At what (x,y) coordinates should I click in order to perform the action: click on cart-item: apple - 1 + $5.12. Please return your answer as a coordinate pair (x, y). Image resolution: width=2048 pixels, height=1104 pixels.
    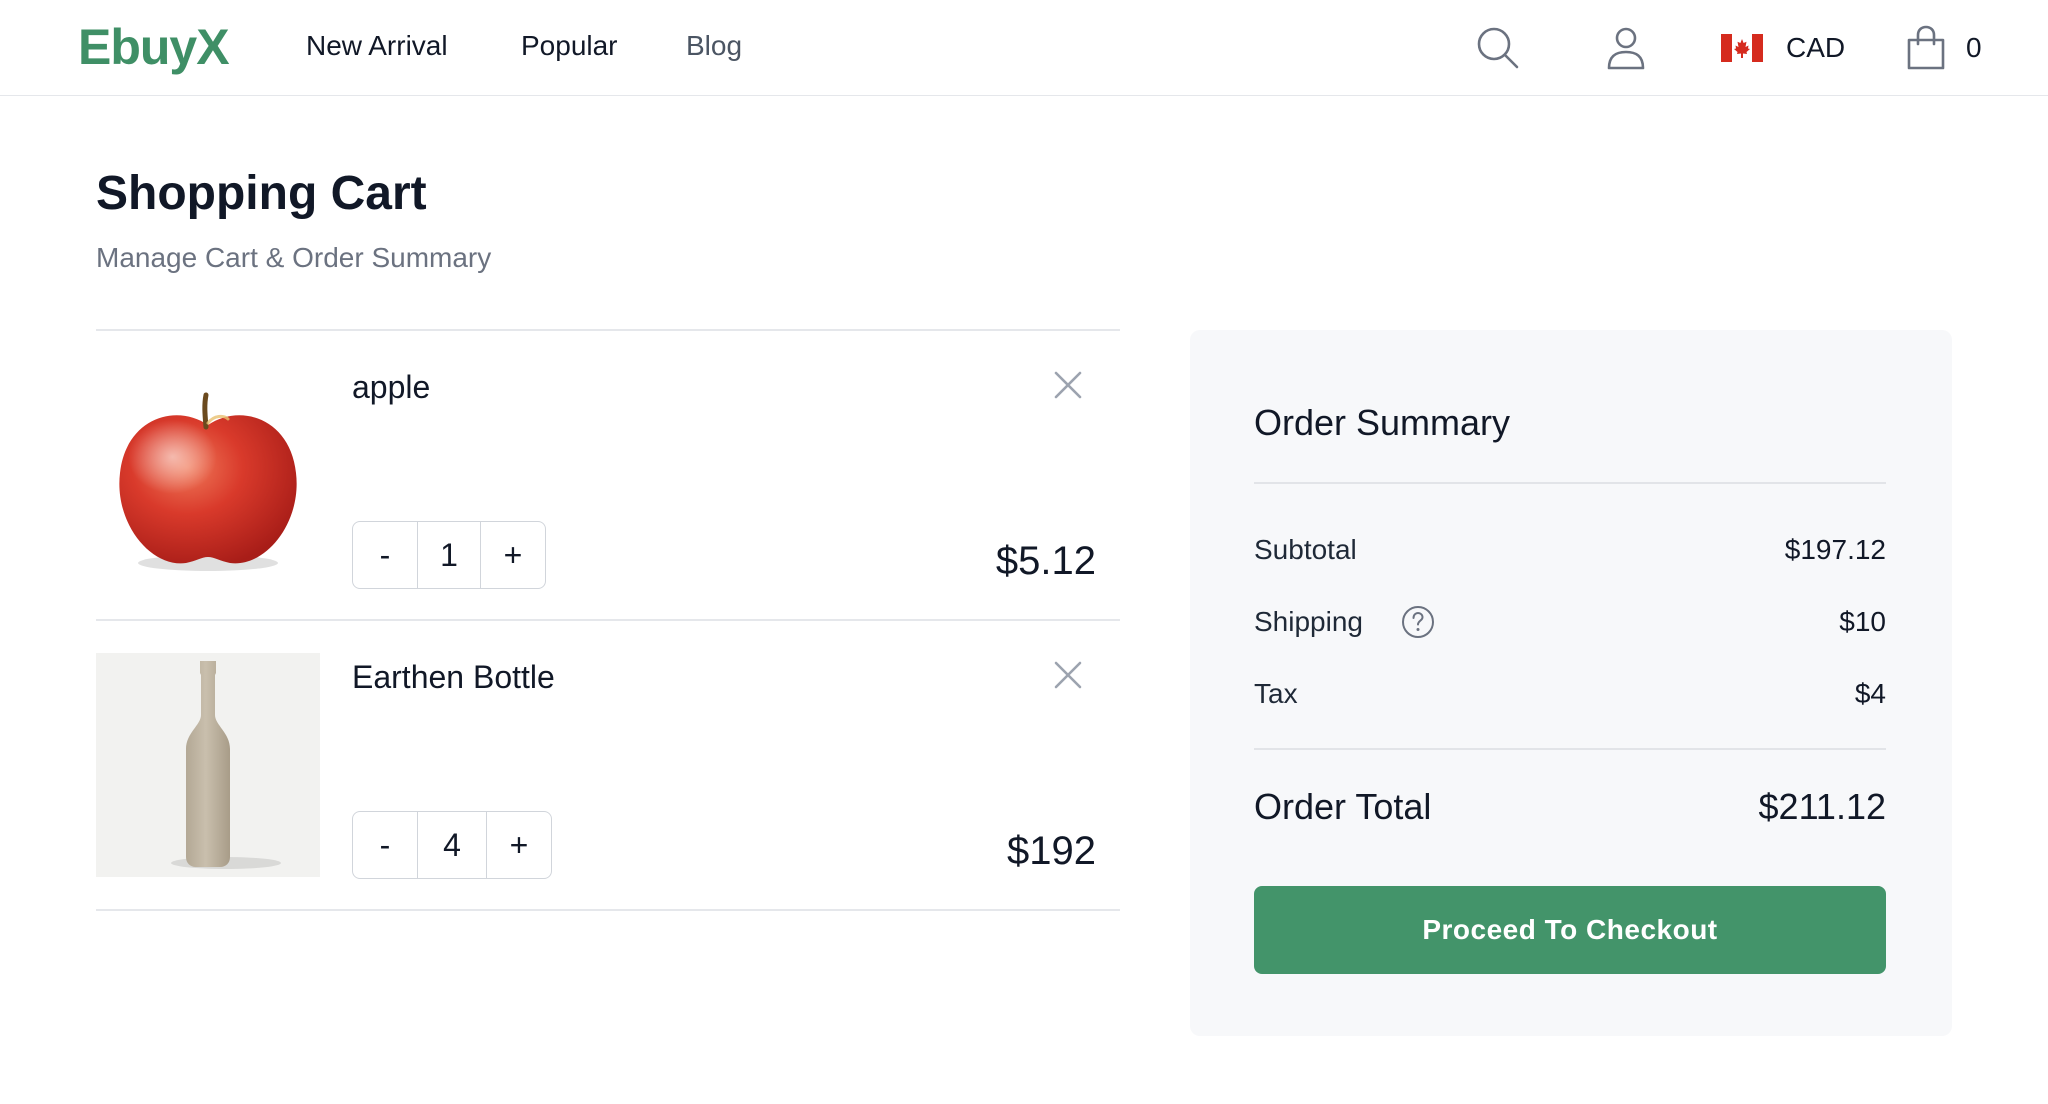
    Looking at the image, I should click on (608, 476).